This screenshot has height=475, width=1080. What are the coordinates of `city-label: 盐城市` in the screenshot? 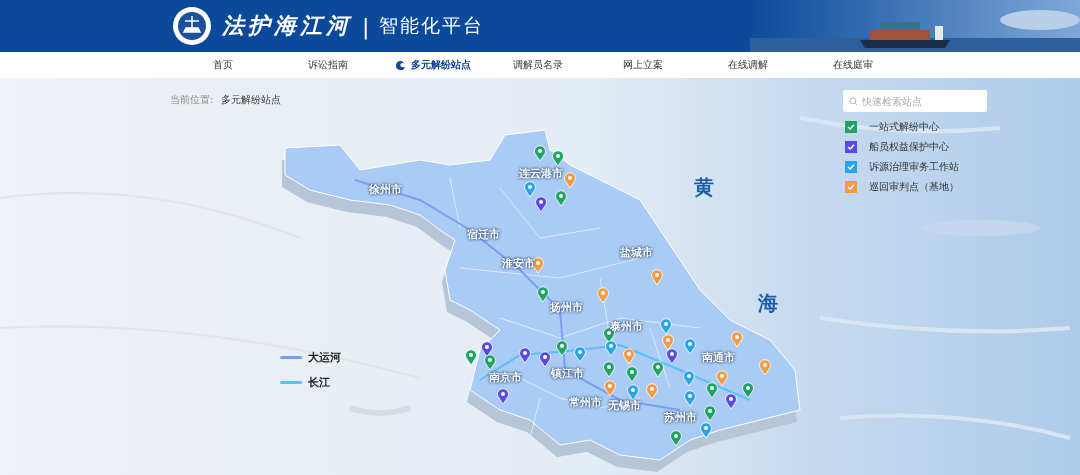 It's located at (636, 252).